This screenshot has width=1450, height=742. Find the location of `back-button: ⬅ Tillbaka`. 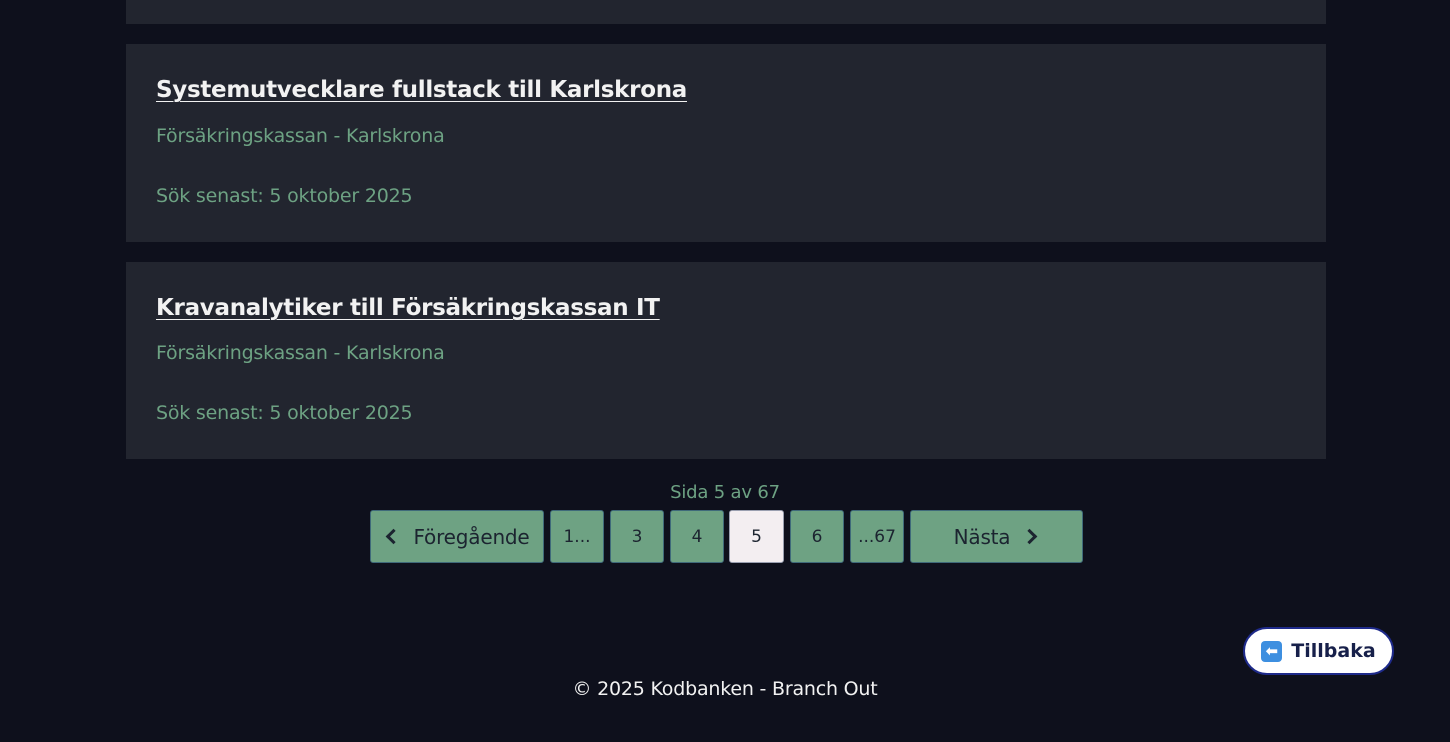

back-button: ⬅ Tillbaka is located at coordinates (1318, 651).